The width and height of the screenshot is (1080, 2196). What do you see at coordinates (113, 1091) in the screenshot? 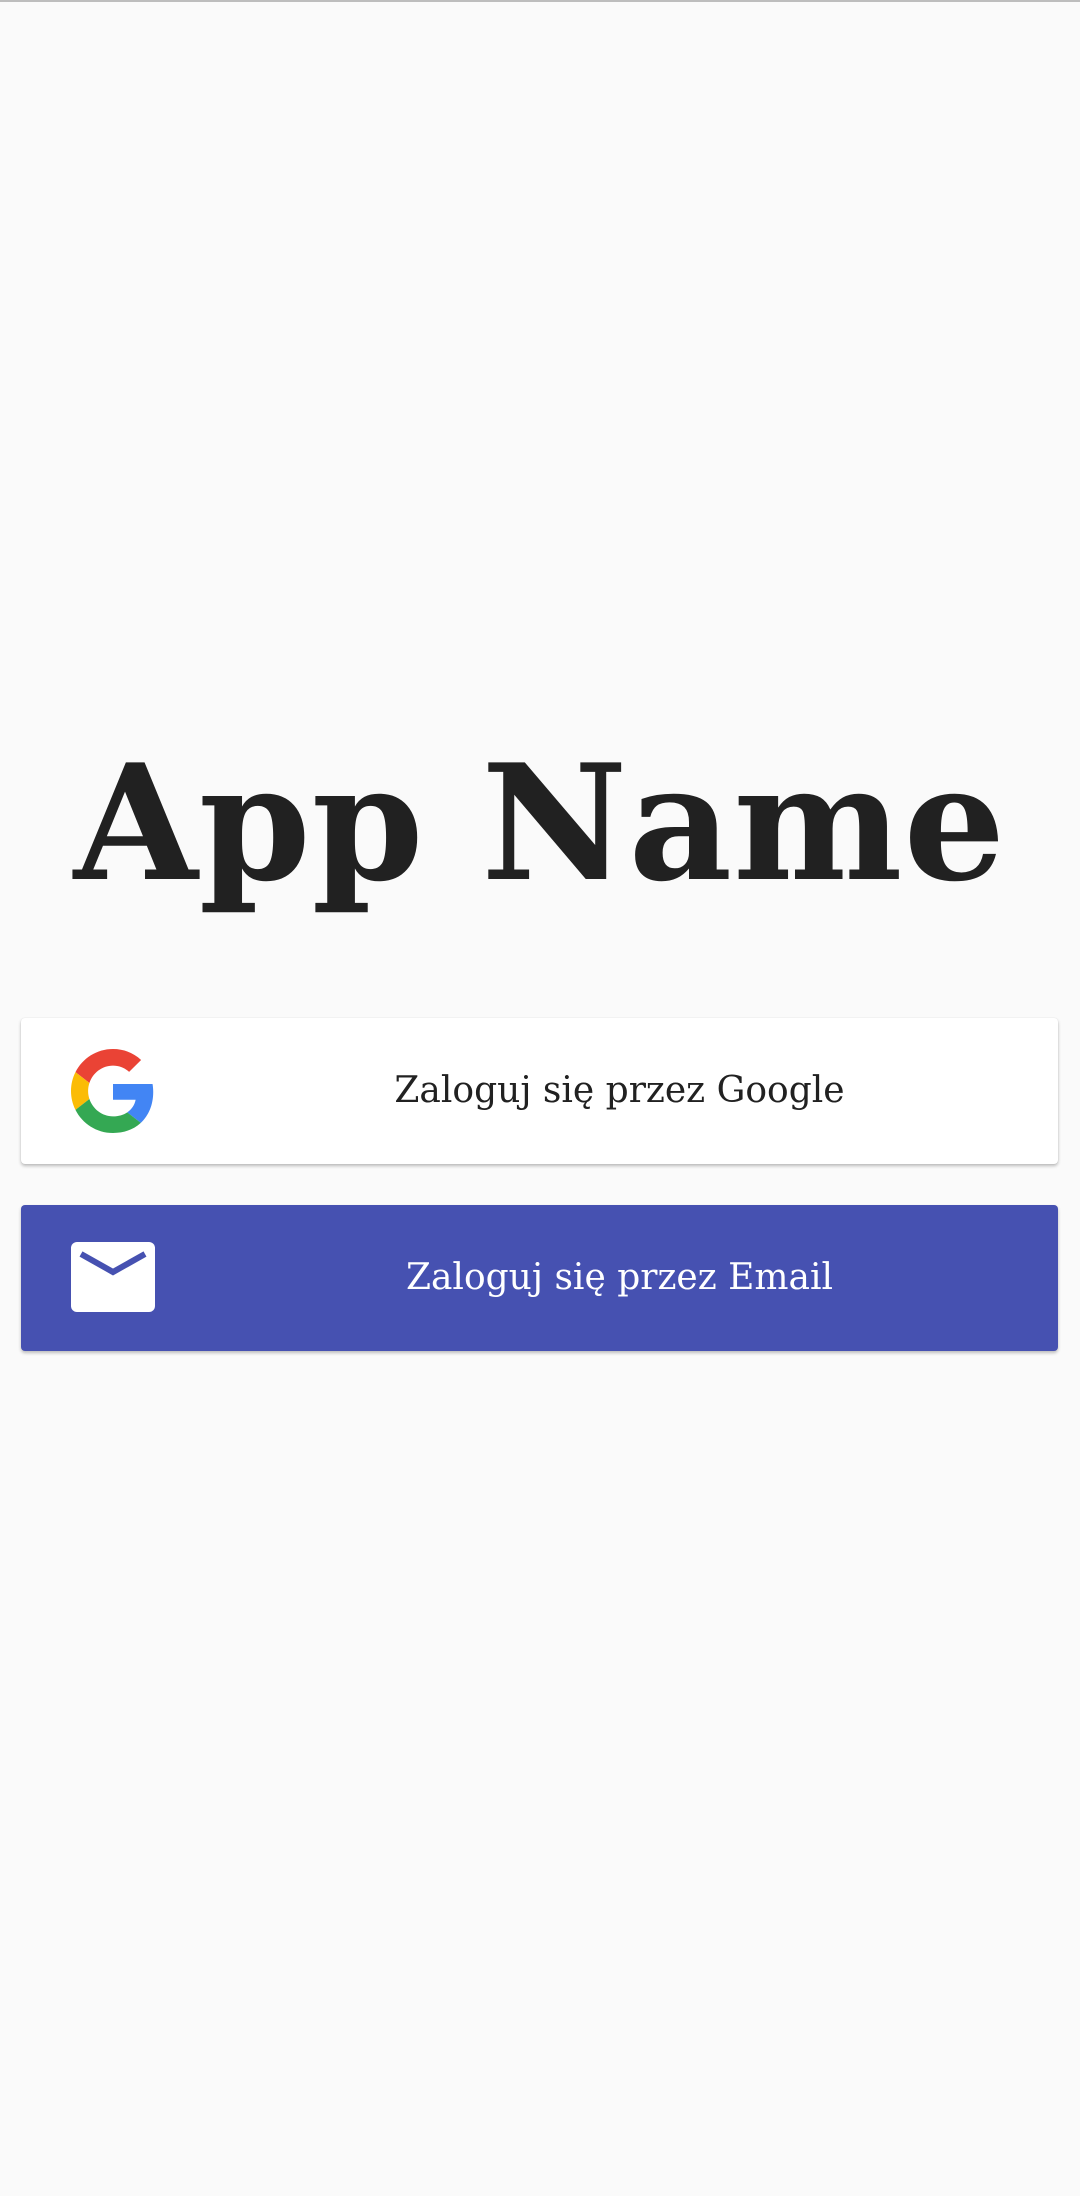
I see `google-icon` at bounding box center [113, 1091].